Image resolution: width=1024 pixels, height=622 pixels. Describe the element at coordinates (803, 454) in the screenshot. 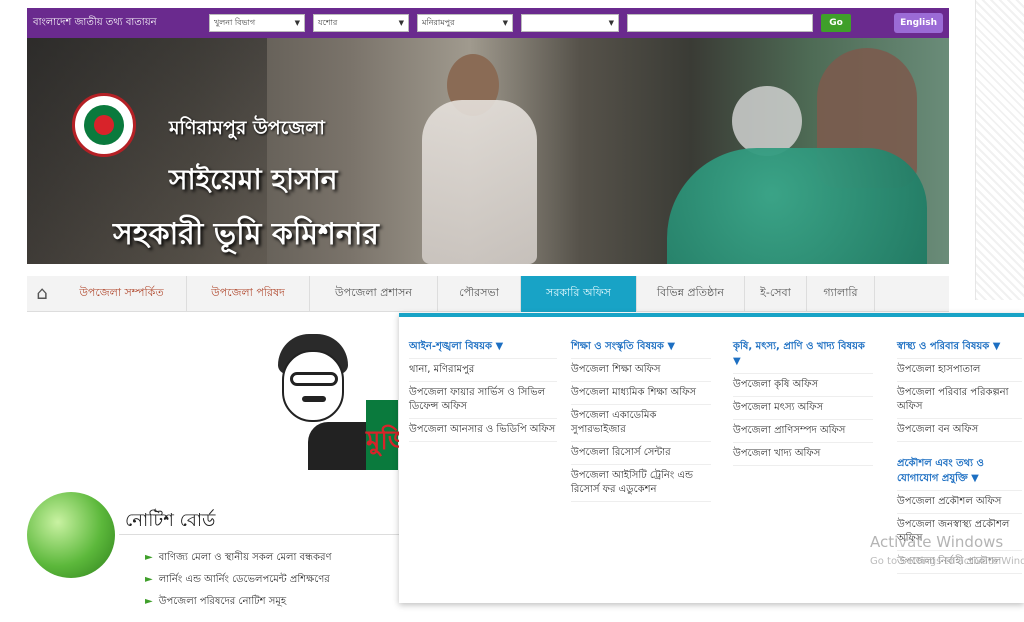

I see `menu-link: উপজেলা খাদ্য অফিস` at that location.